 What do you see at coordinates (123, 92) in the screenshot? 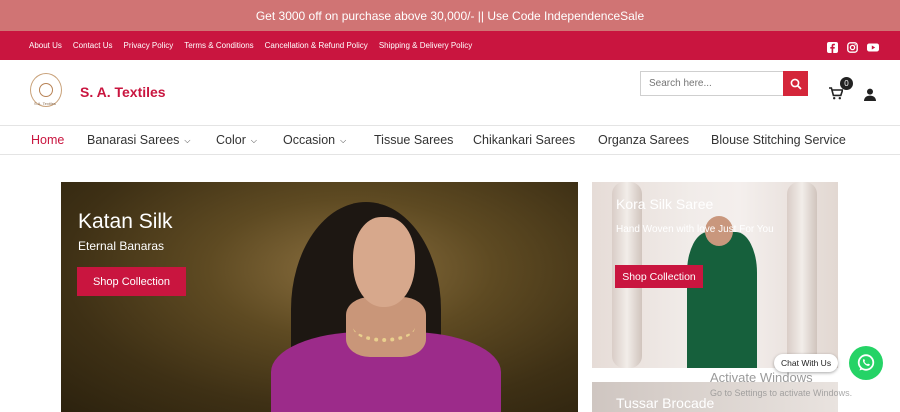
I see `brand-name: S. A. Textiles` at bounding box center [123, 92].